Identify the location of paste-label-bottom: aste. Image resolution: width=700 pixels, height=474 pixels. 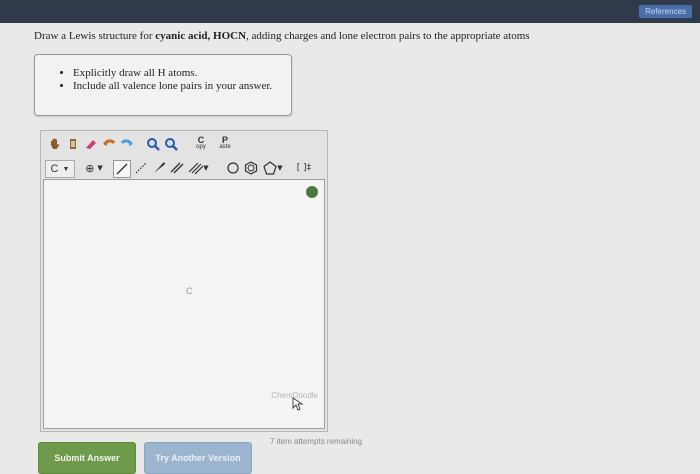
(225, 147).